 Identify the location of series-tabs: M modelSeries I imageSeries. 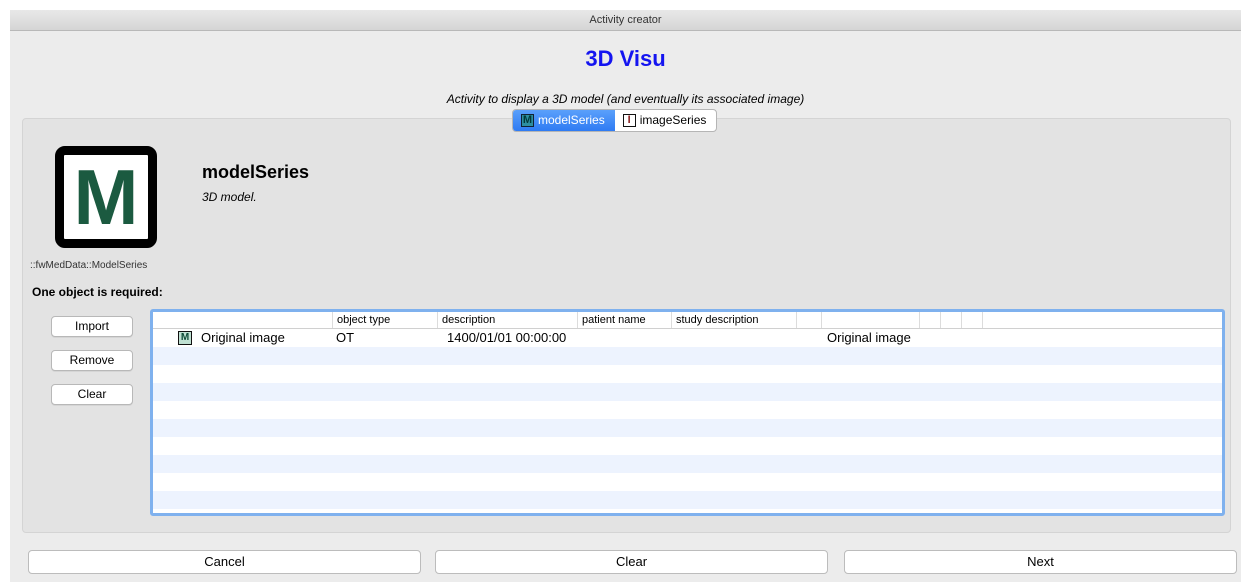
(615, 120).